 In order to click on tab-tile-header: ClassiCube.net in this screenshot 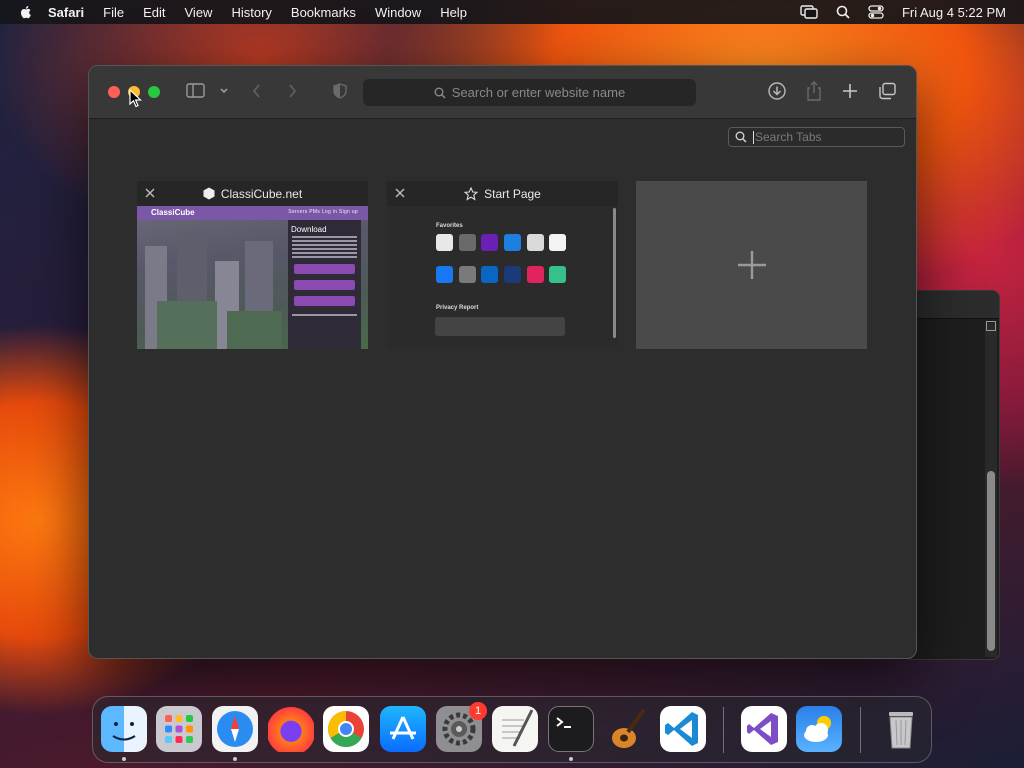, I will do `click(252, 193)`.